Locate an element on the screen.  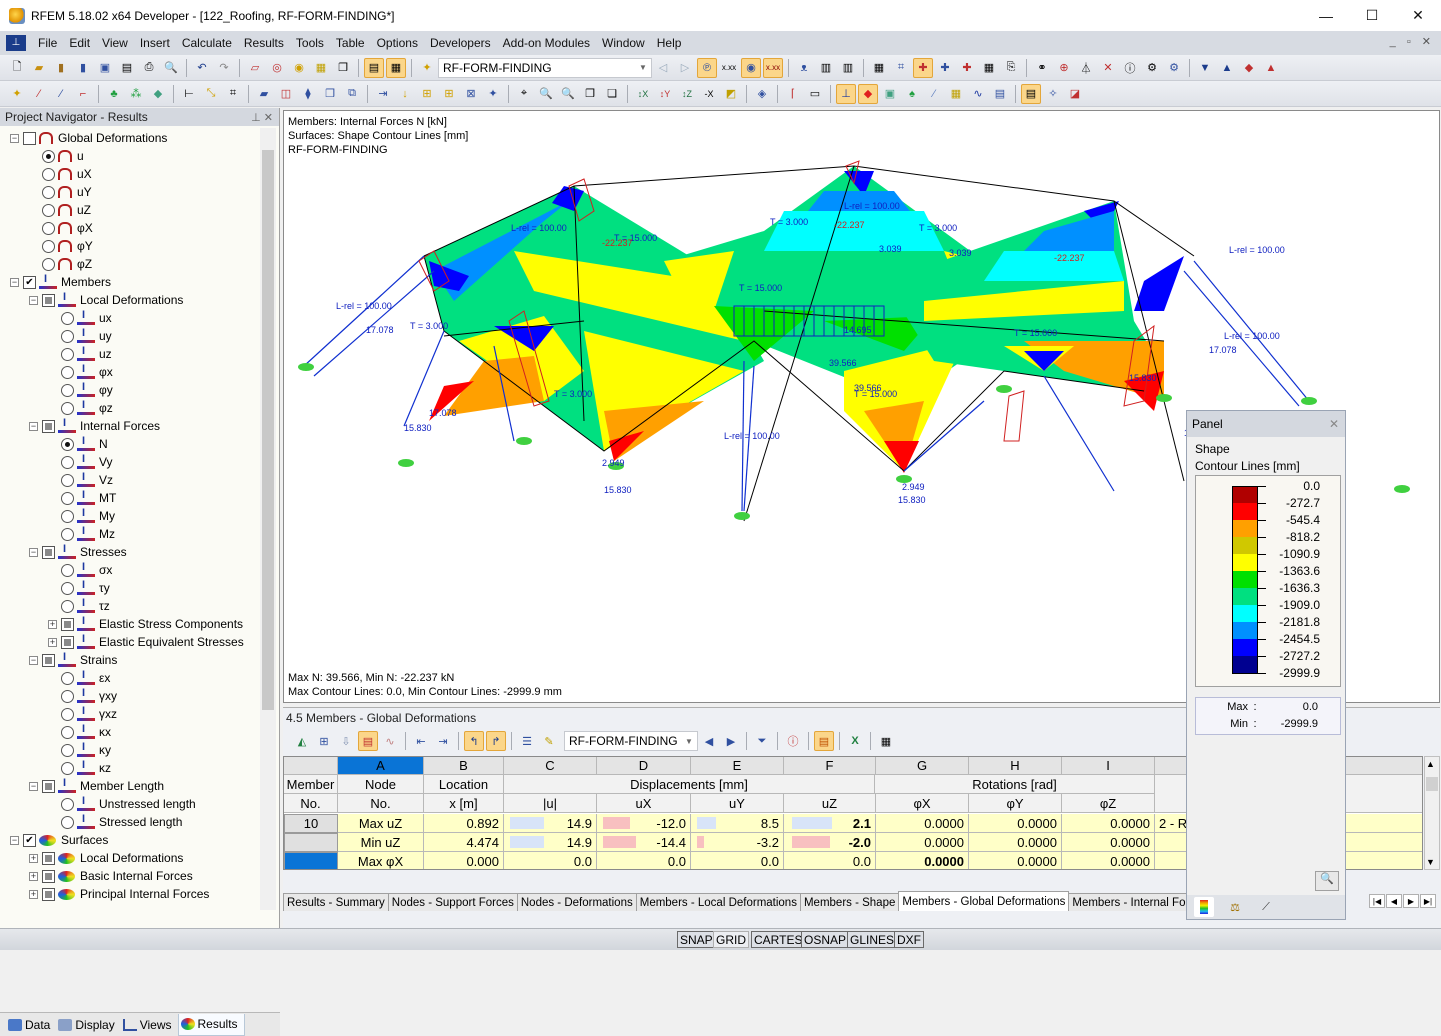
section-path-icon: ⌈ is located at coordinates (793, 94).